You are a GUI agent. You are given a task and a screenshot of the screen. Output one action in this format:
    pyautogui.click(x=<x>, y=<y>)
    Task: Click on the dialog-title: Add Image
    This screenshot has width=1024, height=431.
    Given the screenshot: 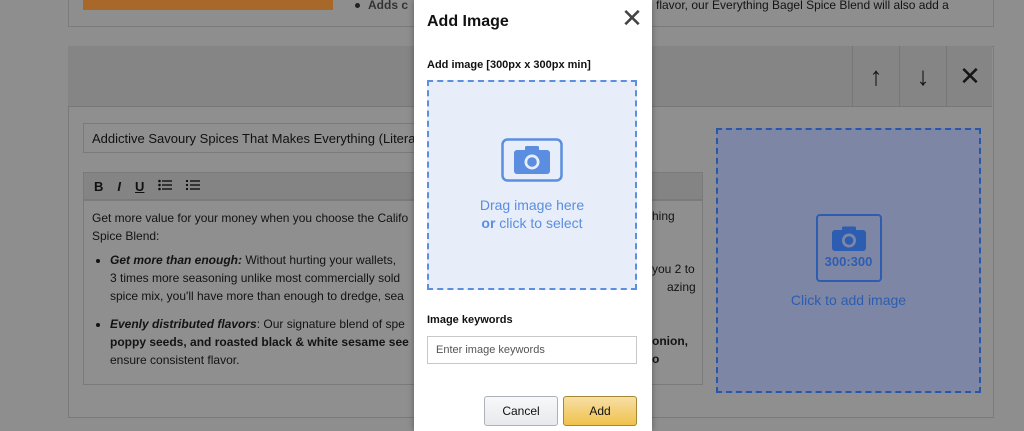 What is the action you would take?
    pyautogui.click(x=468, y=21)
    